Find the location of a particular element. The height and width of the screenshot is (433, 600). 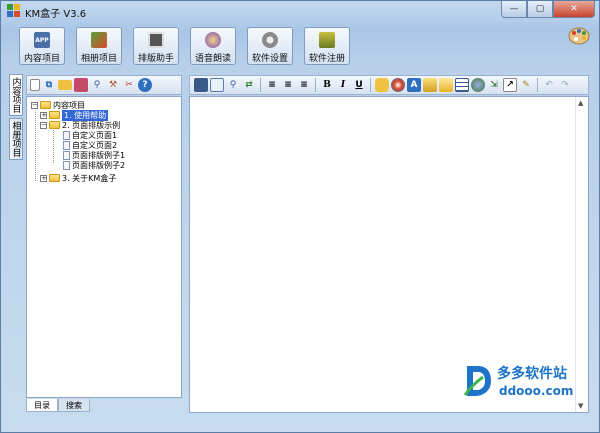

gear-icon is located at coordinates (270, 40).